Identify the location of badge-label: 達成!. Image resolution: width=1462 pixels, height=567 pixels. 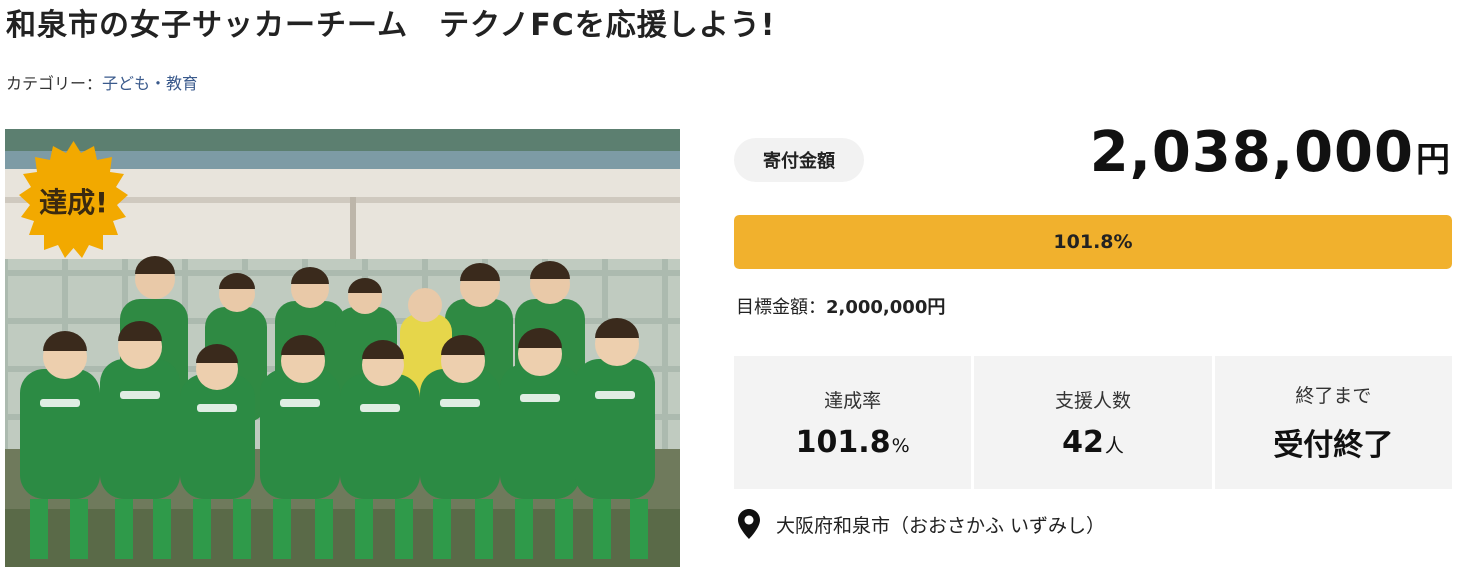
(73, 202).